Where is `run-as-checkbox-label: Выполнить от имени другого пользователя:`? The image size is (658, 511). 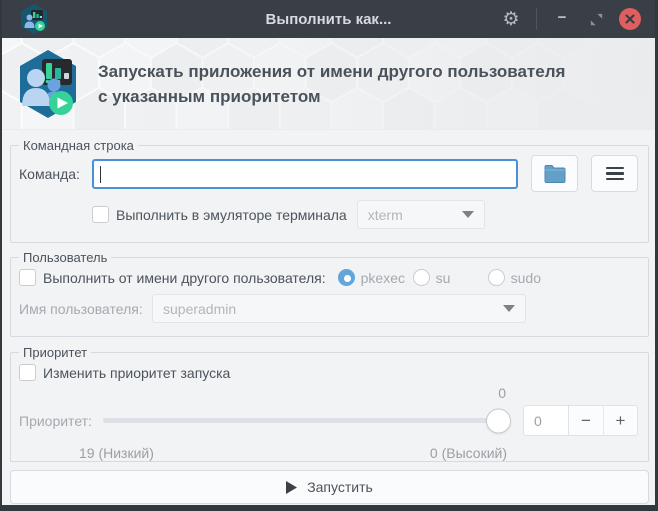 run-as-checkbox-label: Выполнить от имени другого пользователя: is located at coordinates (184, 277).